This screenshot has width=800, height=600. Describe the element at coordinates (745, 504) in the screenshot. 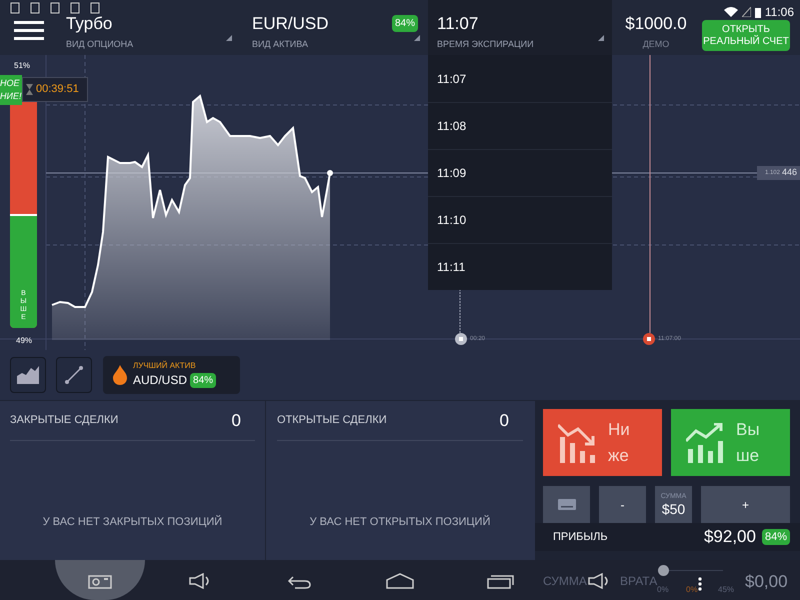

I see `increase-button: +` at that location.